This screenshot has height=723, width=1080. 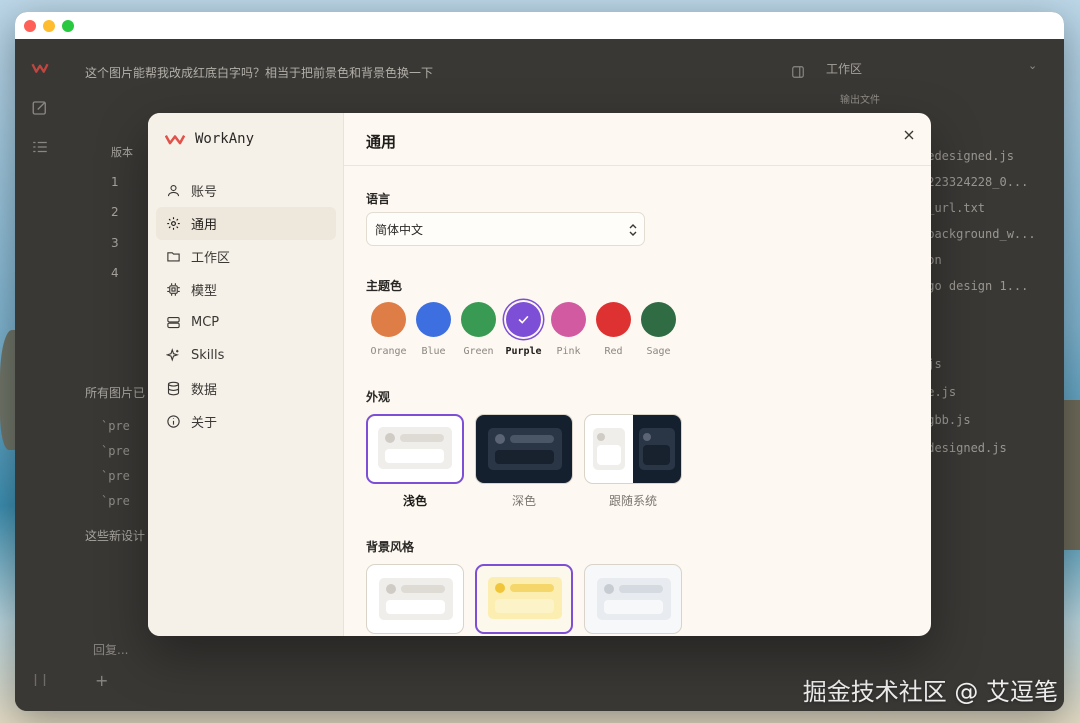 What do you see at coordinates (259, 73) in the screenshot?
I see `user-question: 这个图片能帮我改成红底白字吗？相当于把前景色和背景色换一下` at bounding box center [259, 73].